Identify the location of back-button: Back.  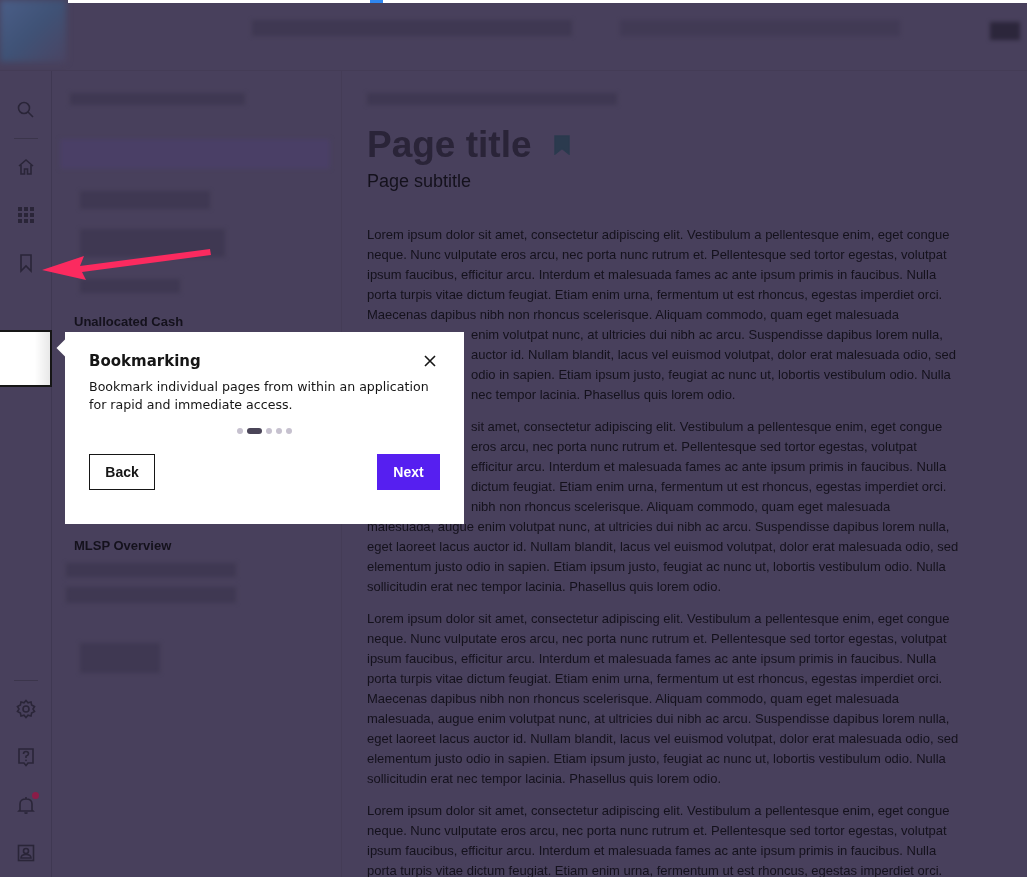
(122, 472).